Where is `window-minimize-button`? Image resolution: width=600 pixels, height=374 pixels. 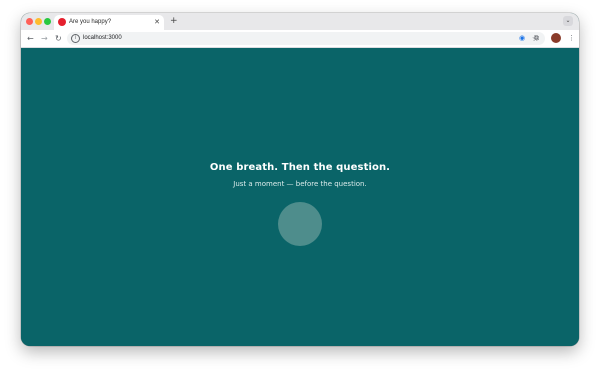
window-minimize-button is located at coordinates (38, 21).